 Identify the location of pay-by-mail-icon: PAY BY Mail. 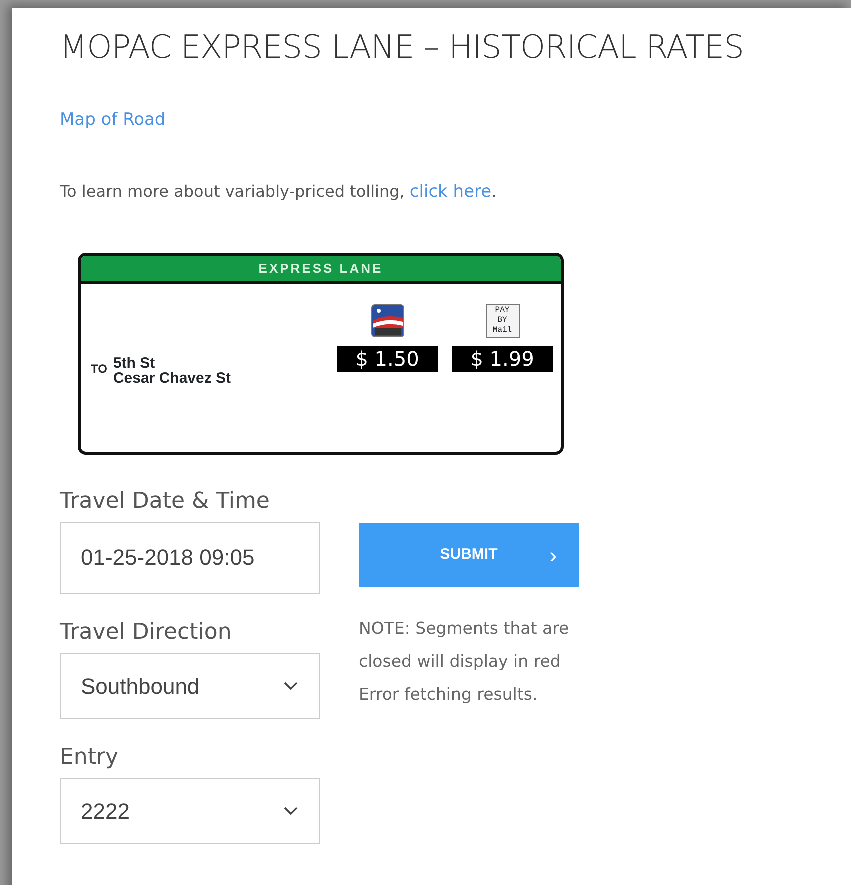
(503, 321).